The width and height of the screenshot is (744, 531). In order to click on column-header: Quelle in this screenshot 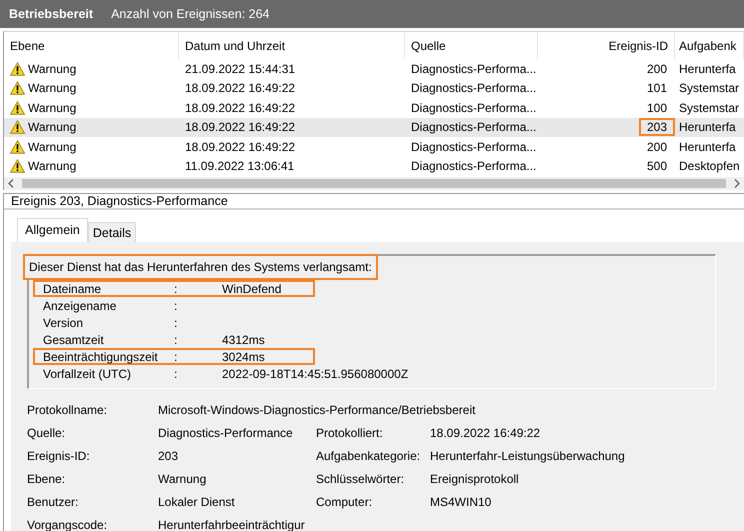, I will do `click(471, 45)`.